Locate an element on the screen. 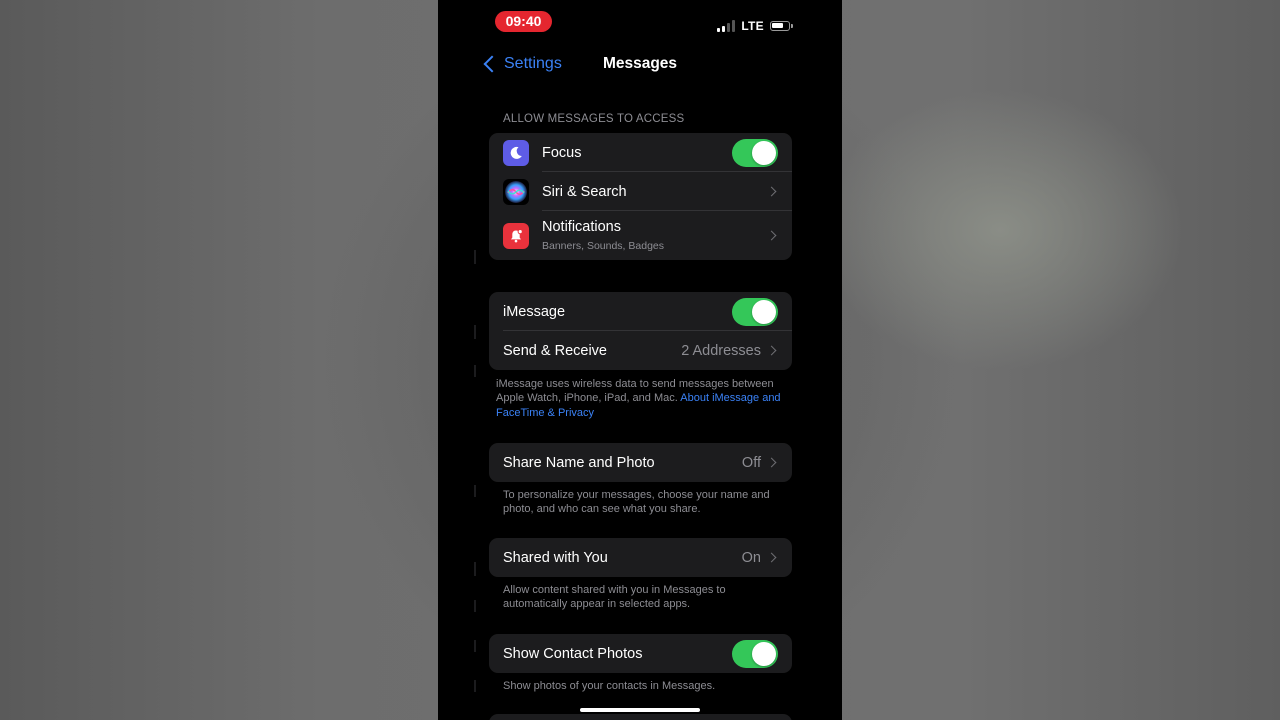 This screenshot has width=1280, height=720. screen-edge-artifacts is located at coordinates (475, 360).